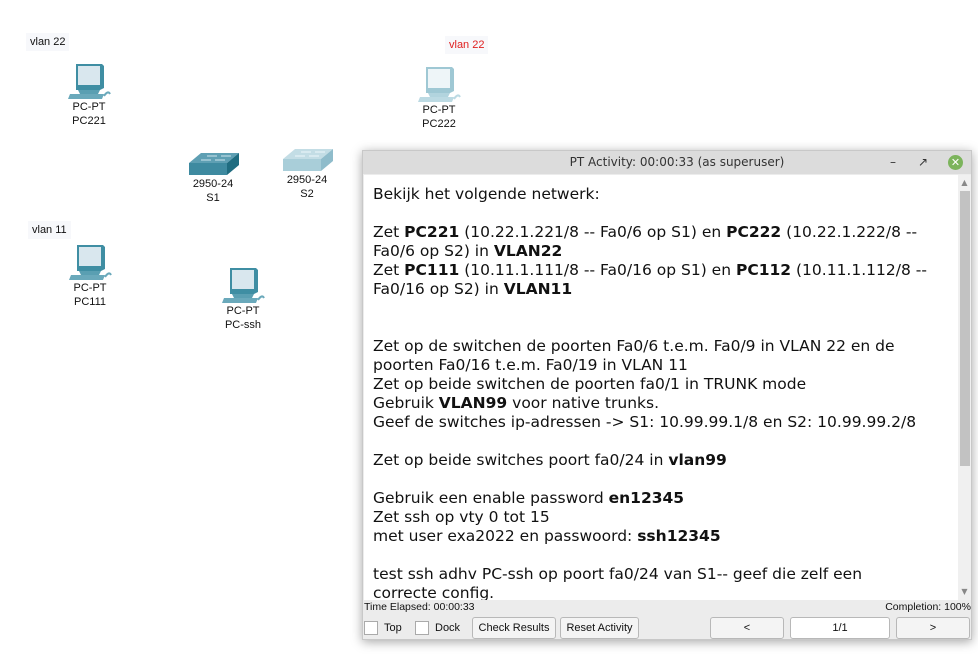 This screenshot has height=658, width=978. What do you see at coordinates (933, 628) in the screenshot?
I see `next-page-button: >` at bounding box center [933, 628].